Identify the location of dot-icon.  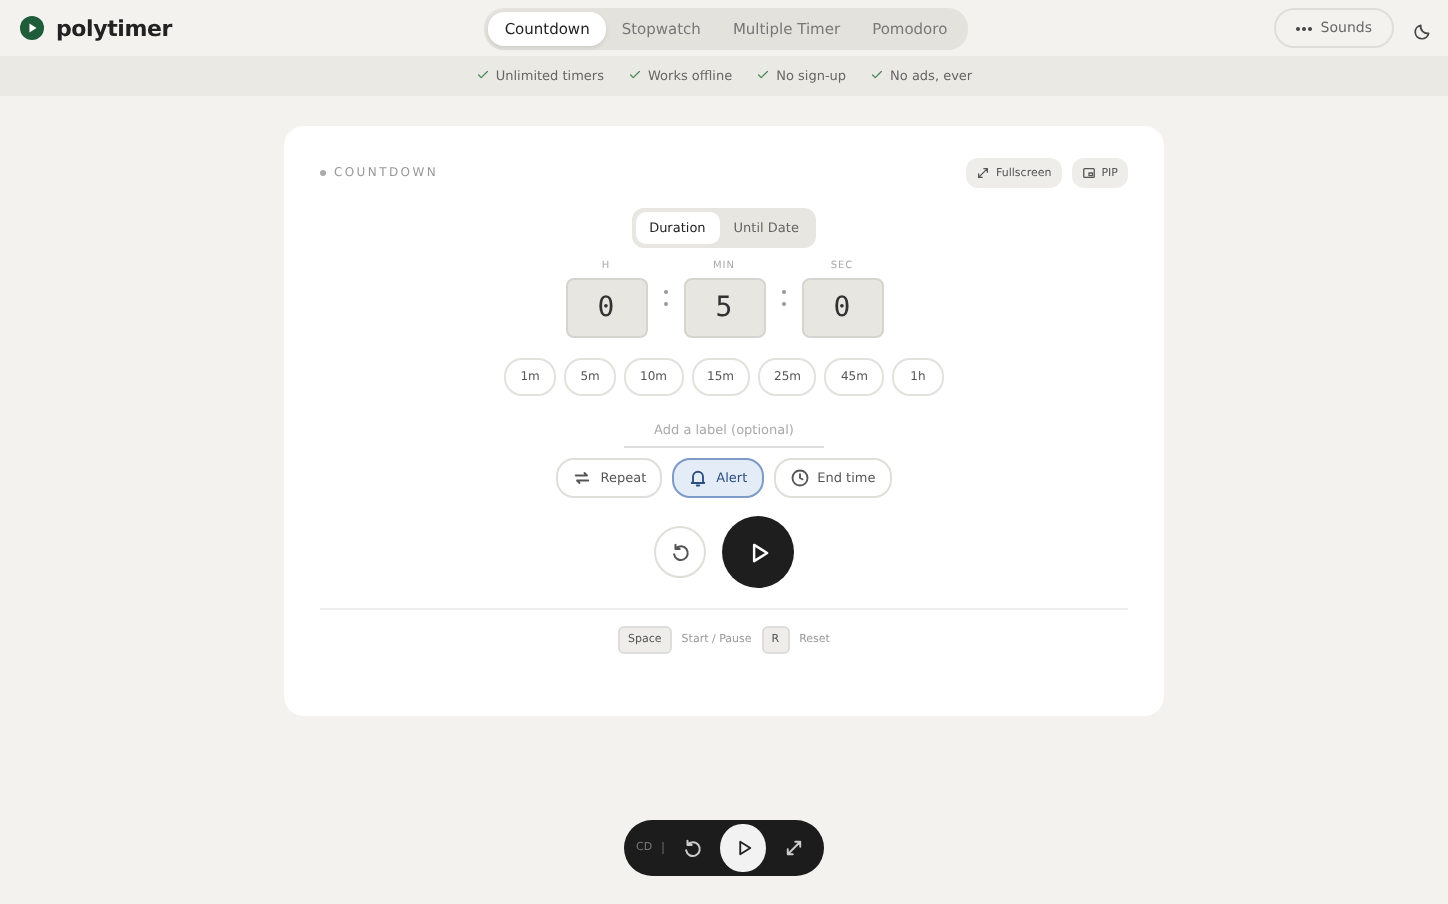
(323, 173).